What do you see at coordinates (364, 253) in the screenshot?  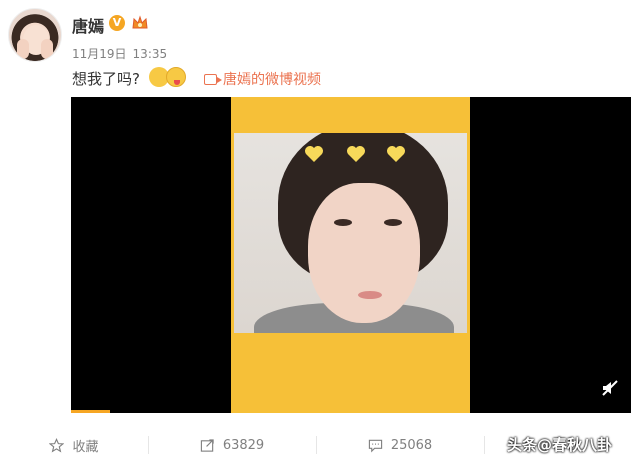 I see `face` at bounding box center [364, 253].